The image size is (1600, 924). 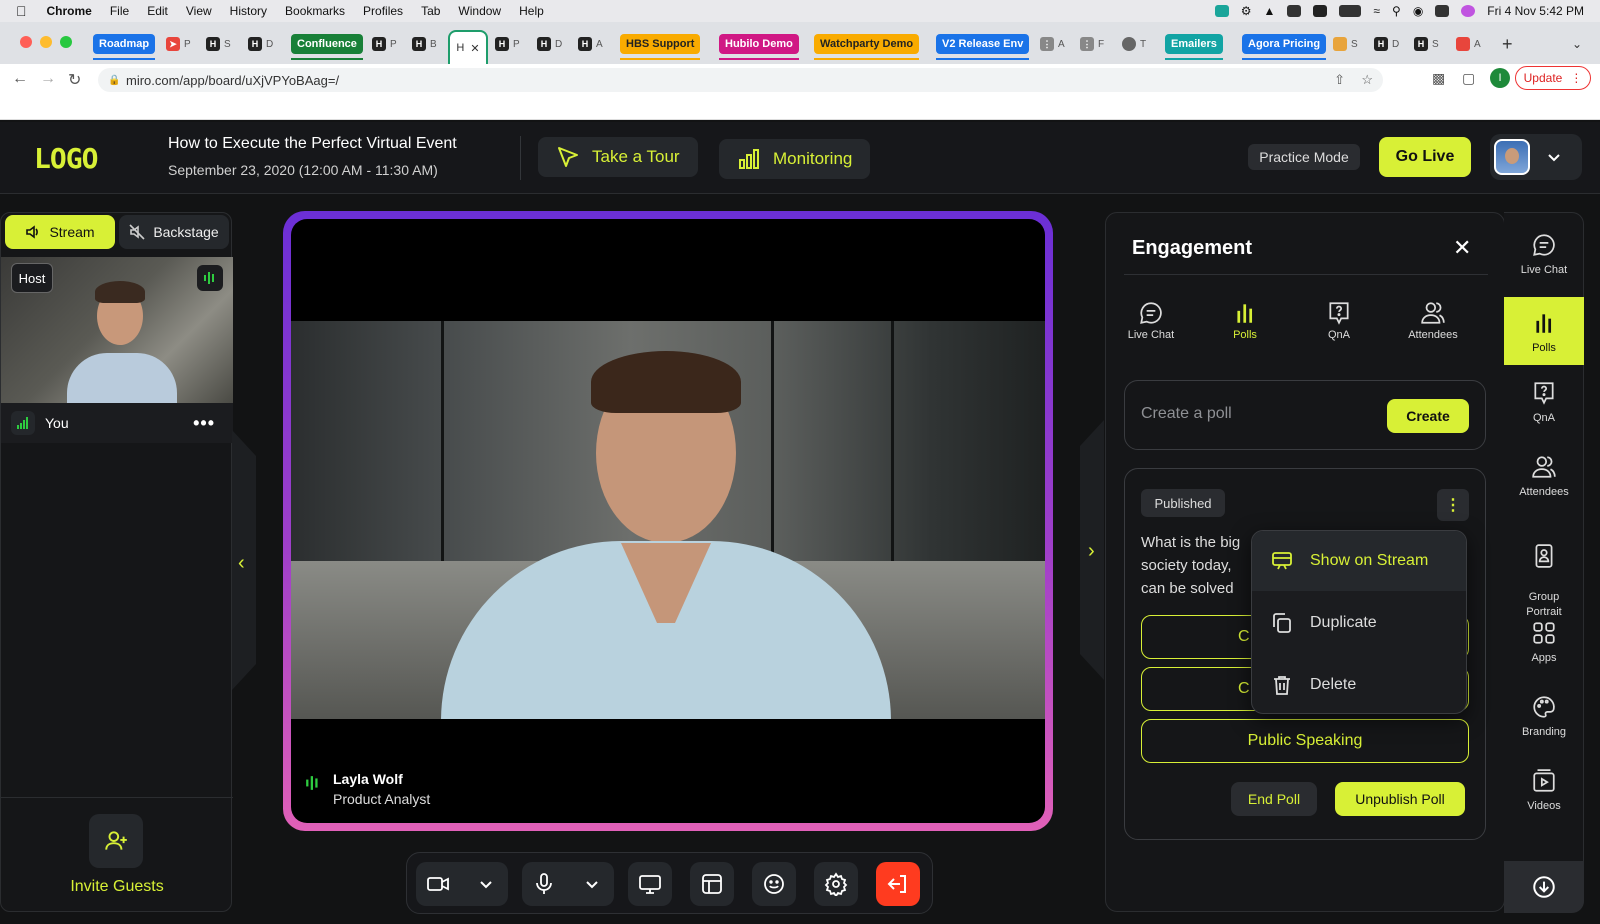 What do you see at coordinates (590, 44) in the screenshot?
I see `pinned-tab: HA` at bounding box center [590, 44].